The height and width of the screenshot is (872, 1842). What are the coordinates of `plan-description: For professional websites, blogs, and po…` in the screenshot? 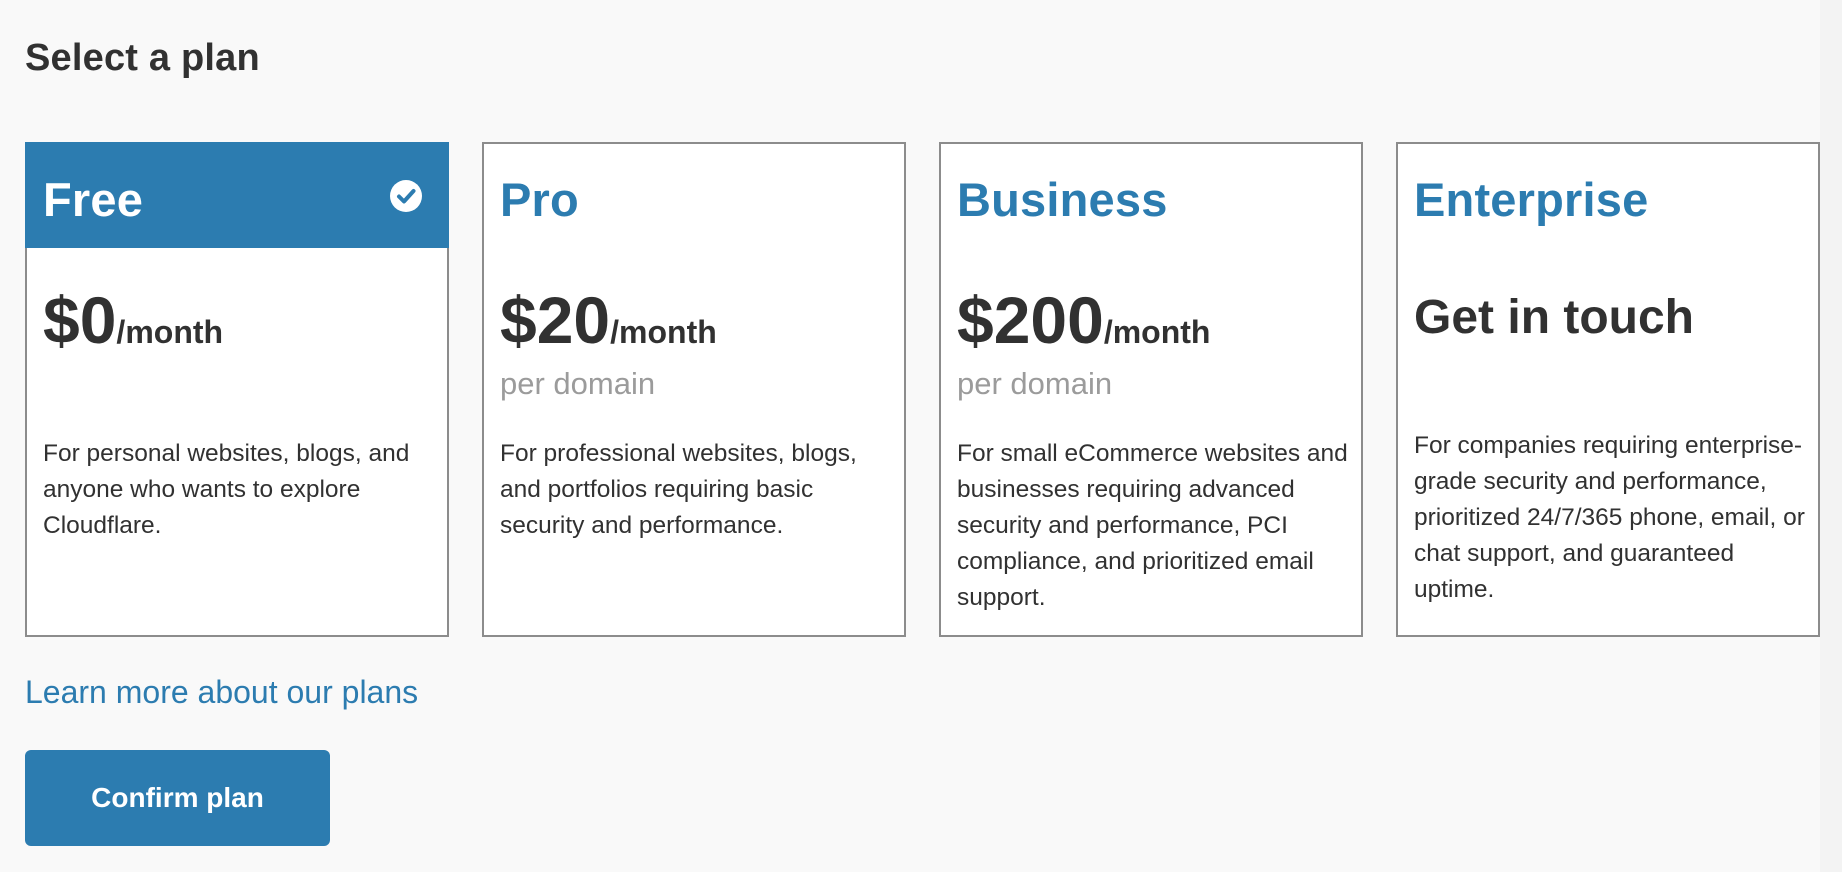 It's located at (678, 489).